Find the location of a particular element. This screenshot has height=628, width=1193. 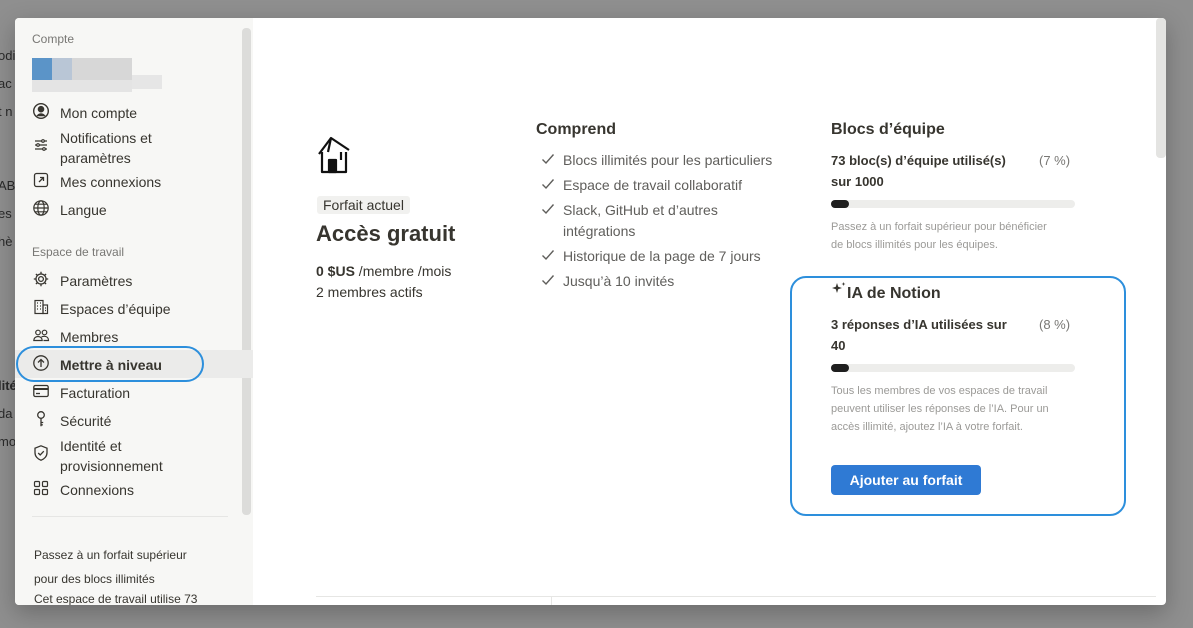

feature-item: Espace de travail collaboratif is located at coordinates (661, 186).